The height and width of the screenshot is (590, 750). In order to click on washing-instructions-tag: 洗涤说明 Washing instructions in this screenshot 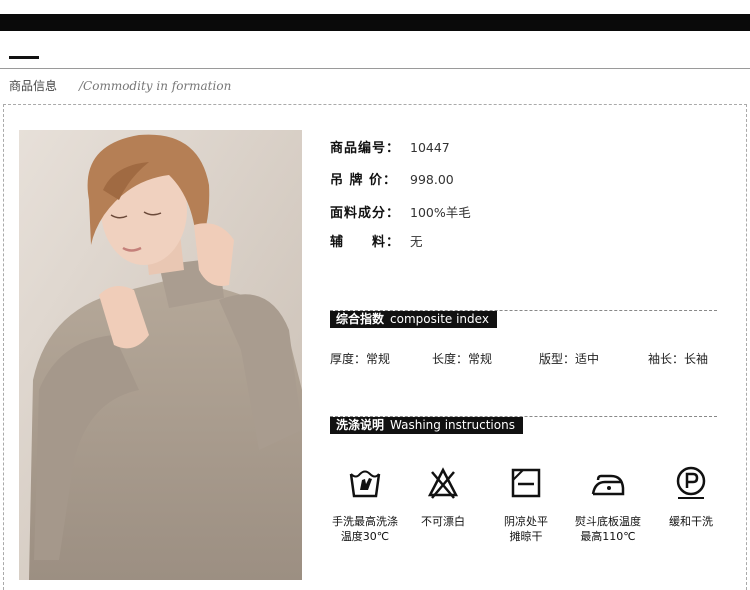, I will do `click(426, 425)`.